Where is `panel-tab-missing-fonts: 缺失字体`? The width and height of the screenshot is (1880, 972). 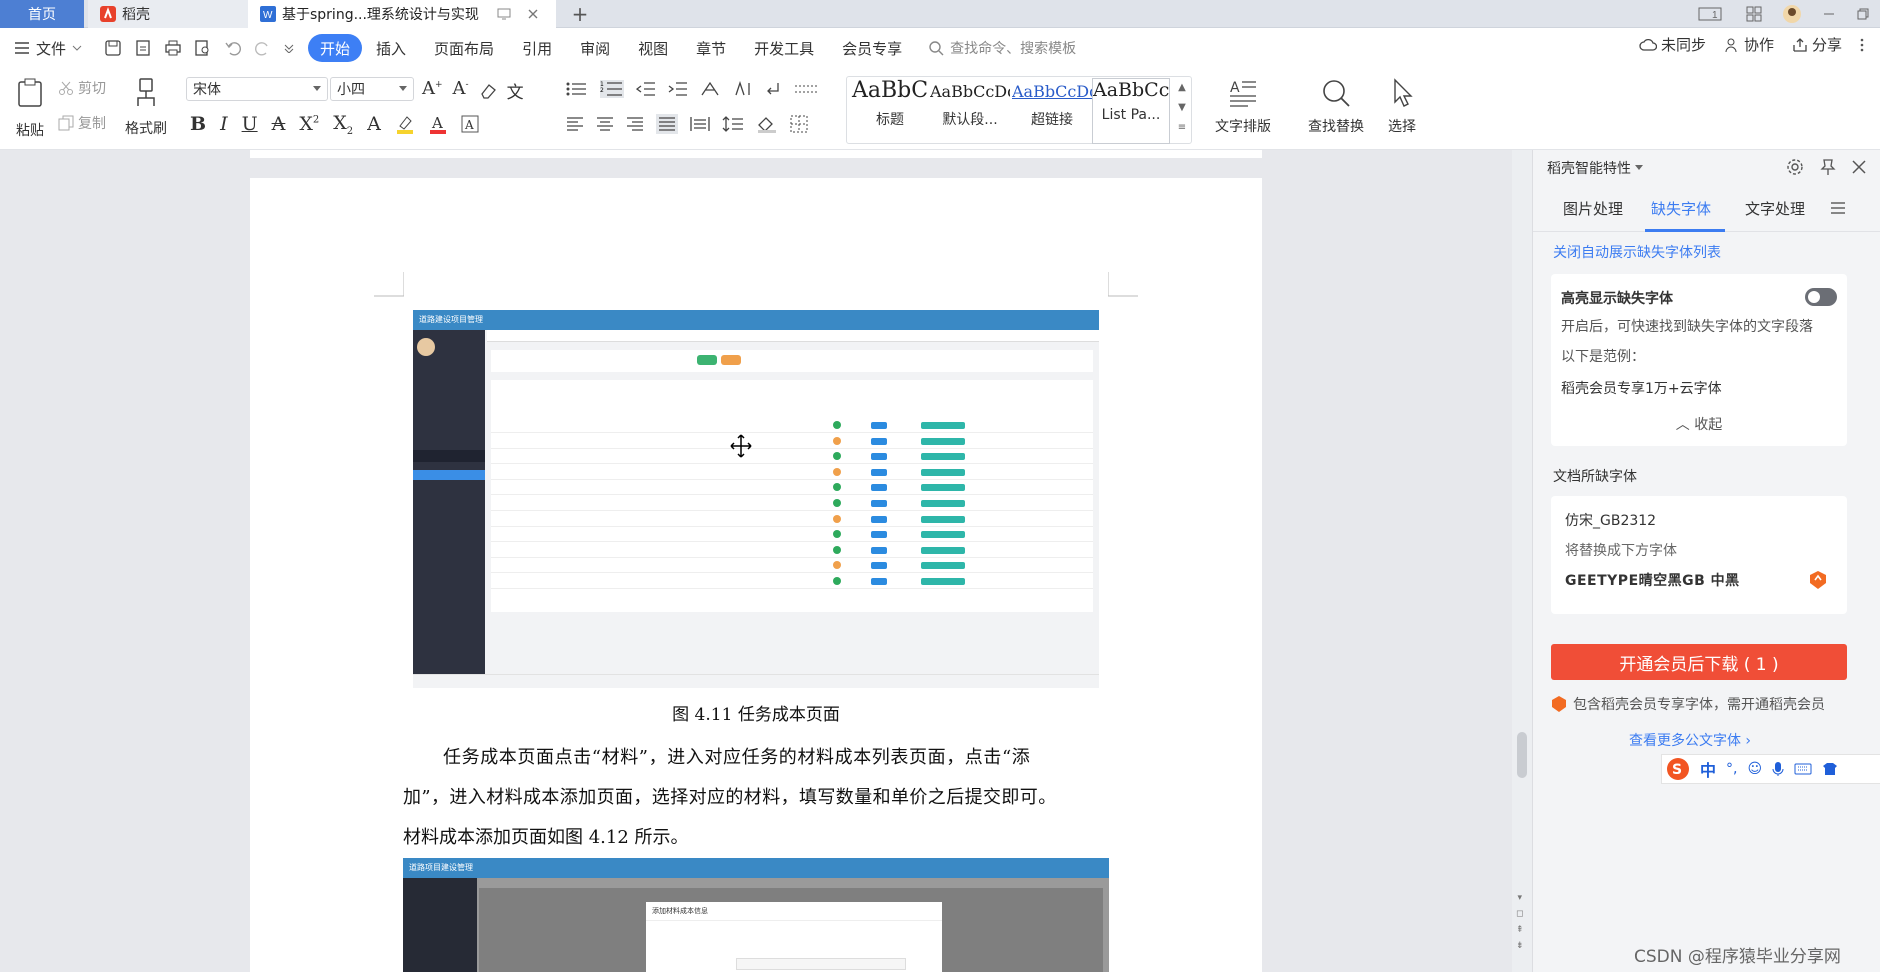 panel-tab-missing-fonts: 缺失字体 is located at coordinates (1681, 208).